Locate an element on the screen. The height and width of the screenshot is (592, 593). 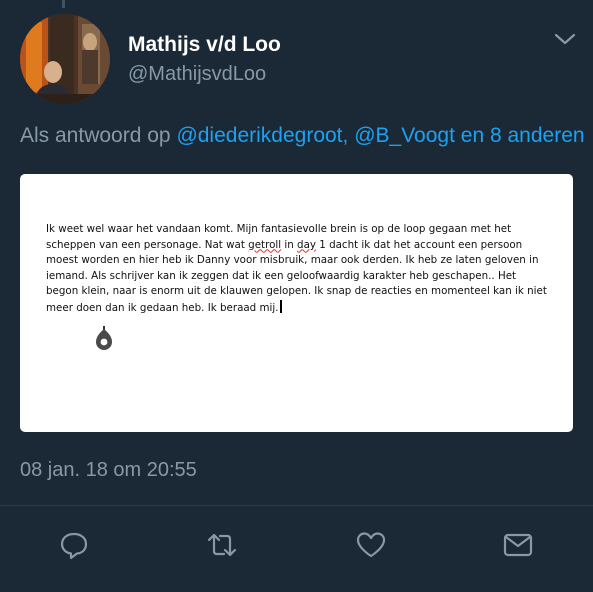
like-button is located at coordinates (371, 545).